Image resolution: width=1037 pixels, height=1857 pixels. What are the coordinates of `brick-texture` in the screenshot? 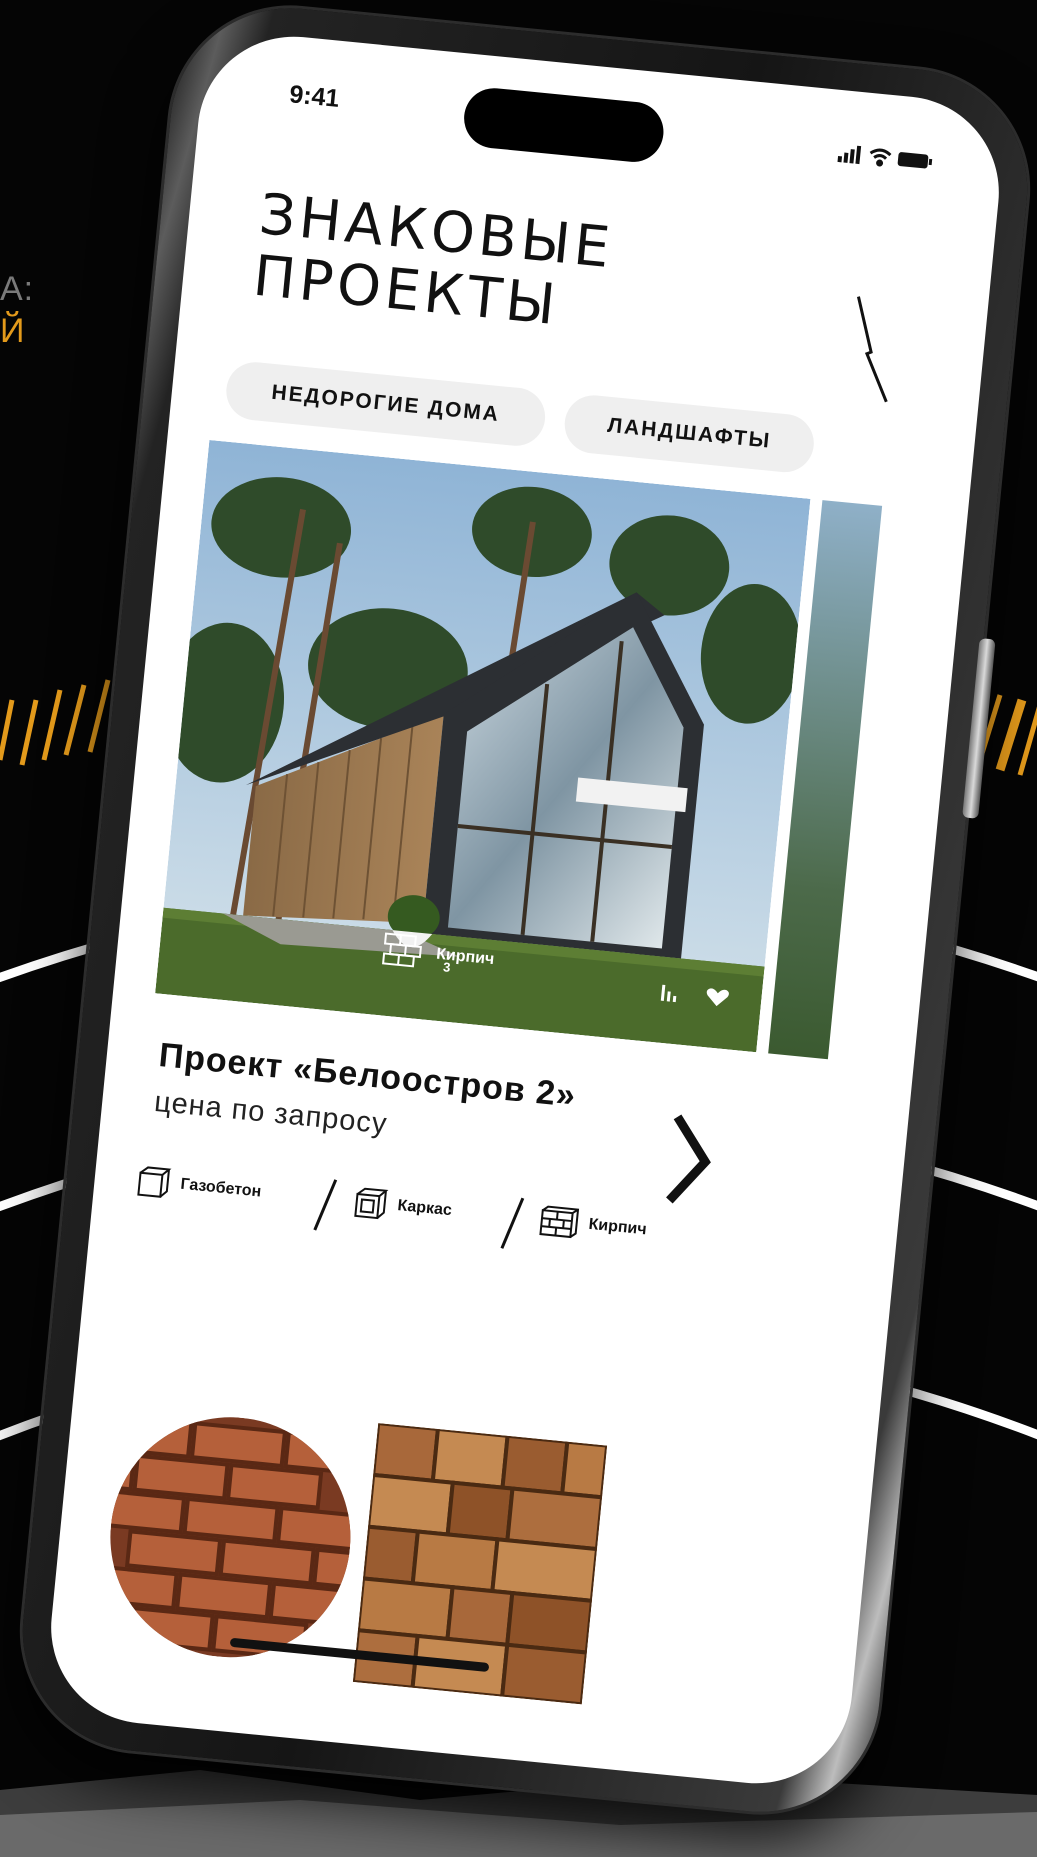 It's located at (230, 1537).